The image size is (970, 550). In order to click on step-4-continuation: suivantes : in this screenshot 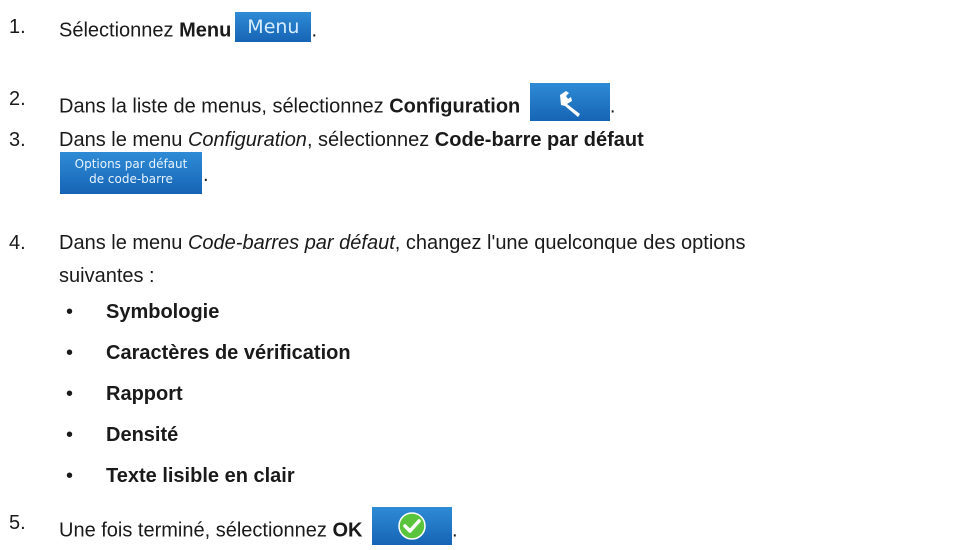, I will do `click(107, 276)`.